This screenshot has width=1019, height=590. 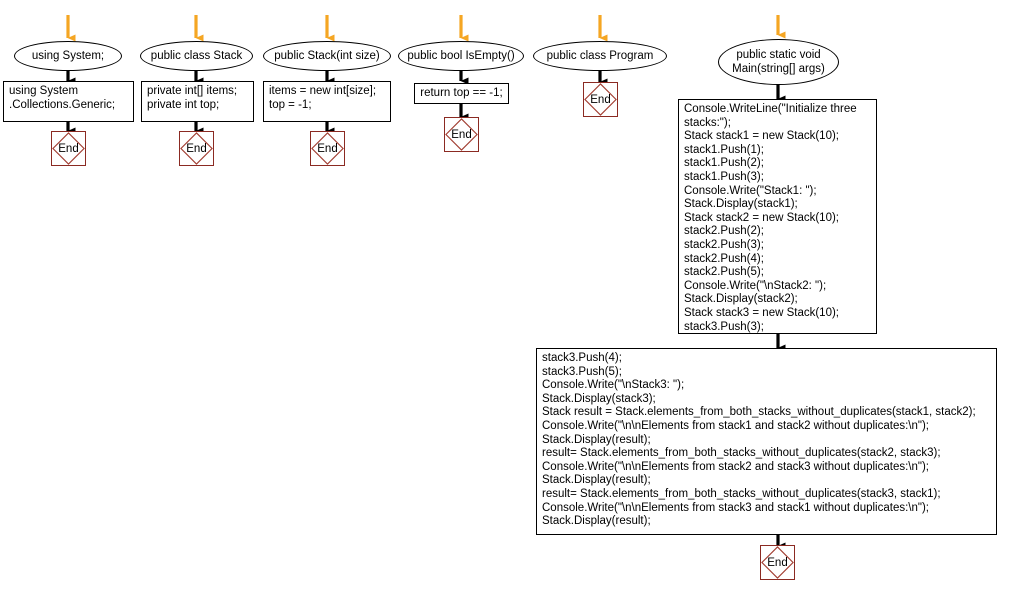 I want to click on node-label-line1: public static void, so click(x=778, y=55).